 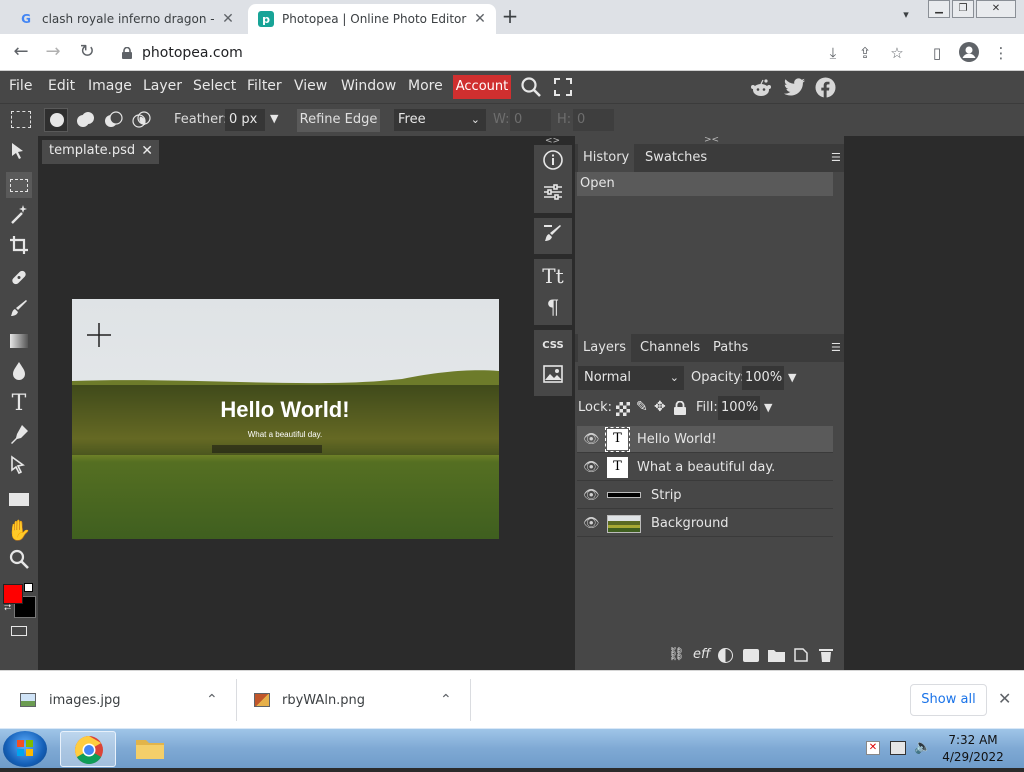 I want to click on fill-dropdown-icon: ▼, so click(x=768, y=407).